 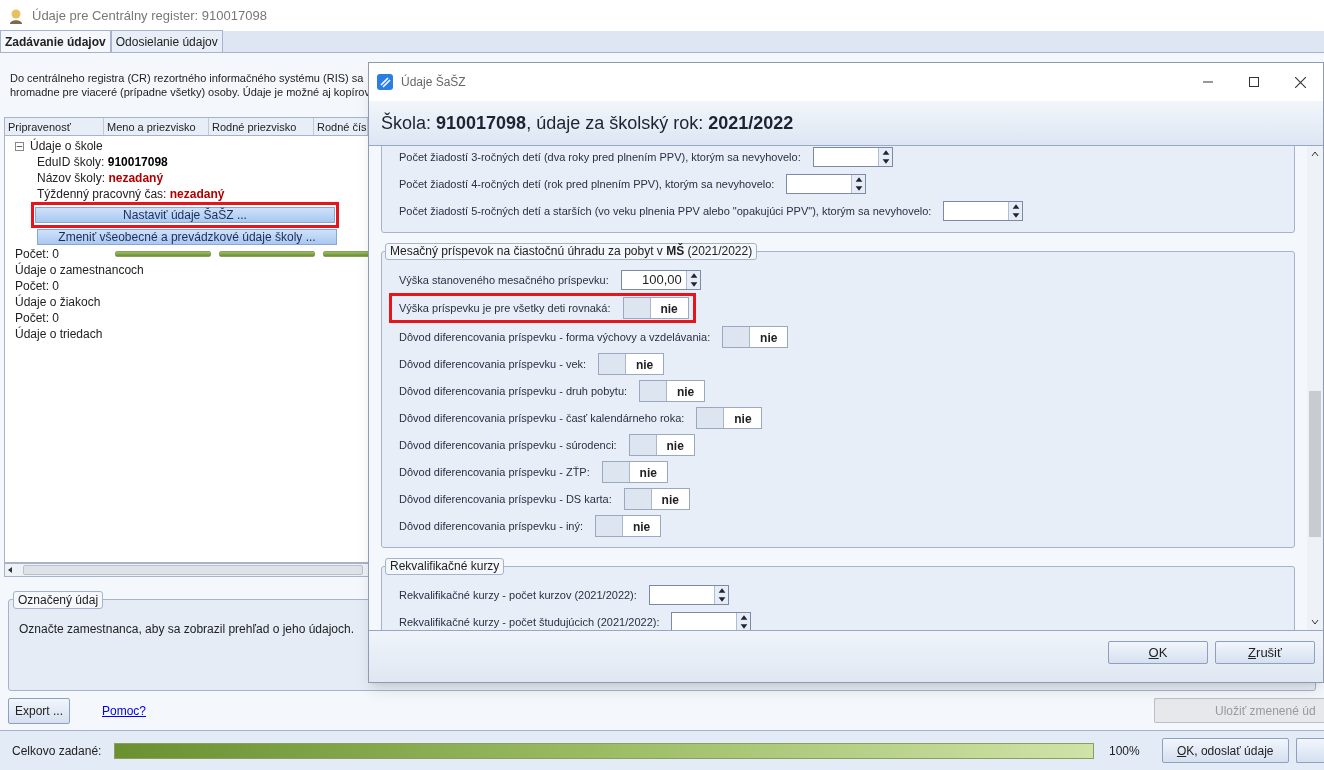 I want to click on field-label: Počet žiadostí 5-ročných detí a starších (vo veku plnenia PPV alebo "opakujúci PPV"), ktorým sa nevyhovelo:, so click(x=665, y=210).